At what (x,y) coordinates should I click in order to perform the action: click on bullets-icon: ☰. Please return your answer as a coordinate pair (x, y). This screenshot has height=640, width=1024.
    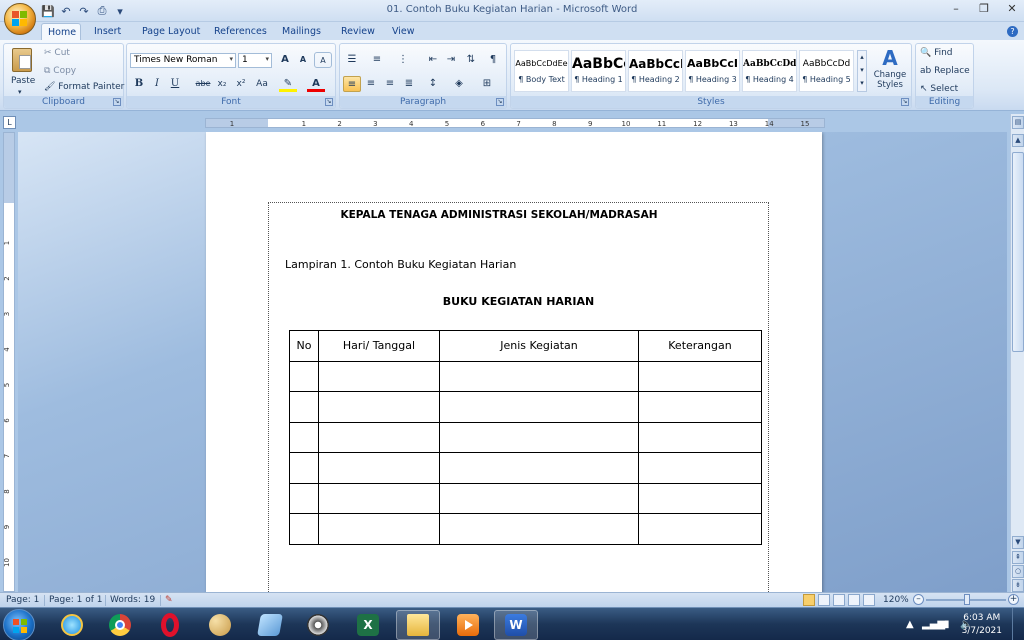
    Looking at the image, I should click on (352, 60).